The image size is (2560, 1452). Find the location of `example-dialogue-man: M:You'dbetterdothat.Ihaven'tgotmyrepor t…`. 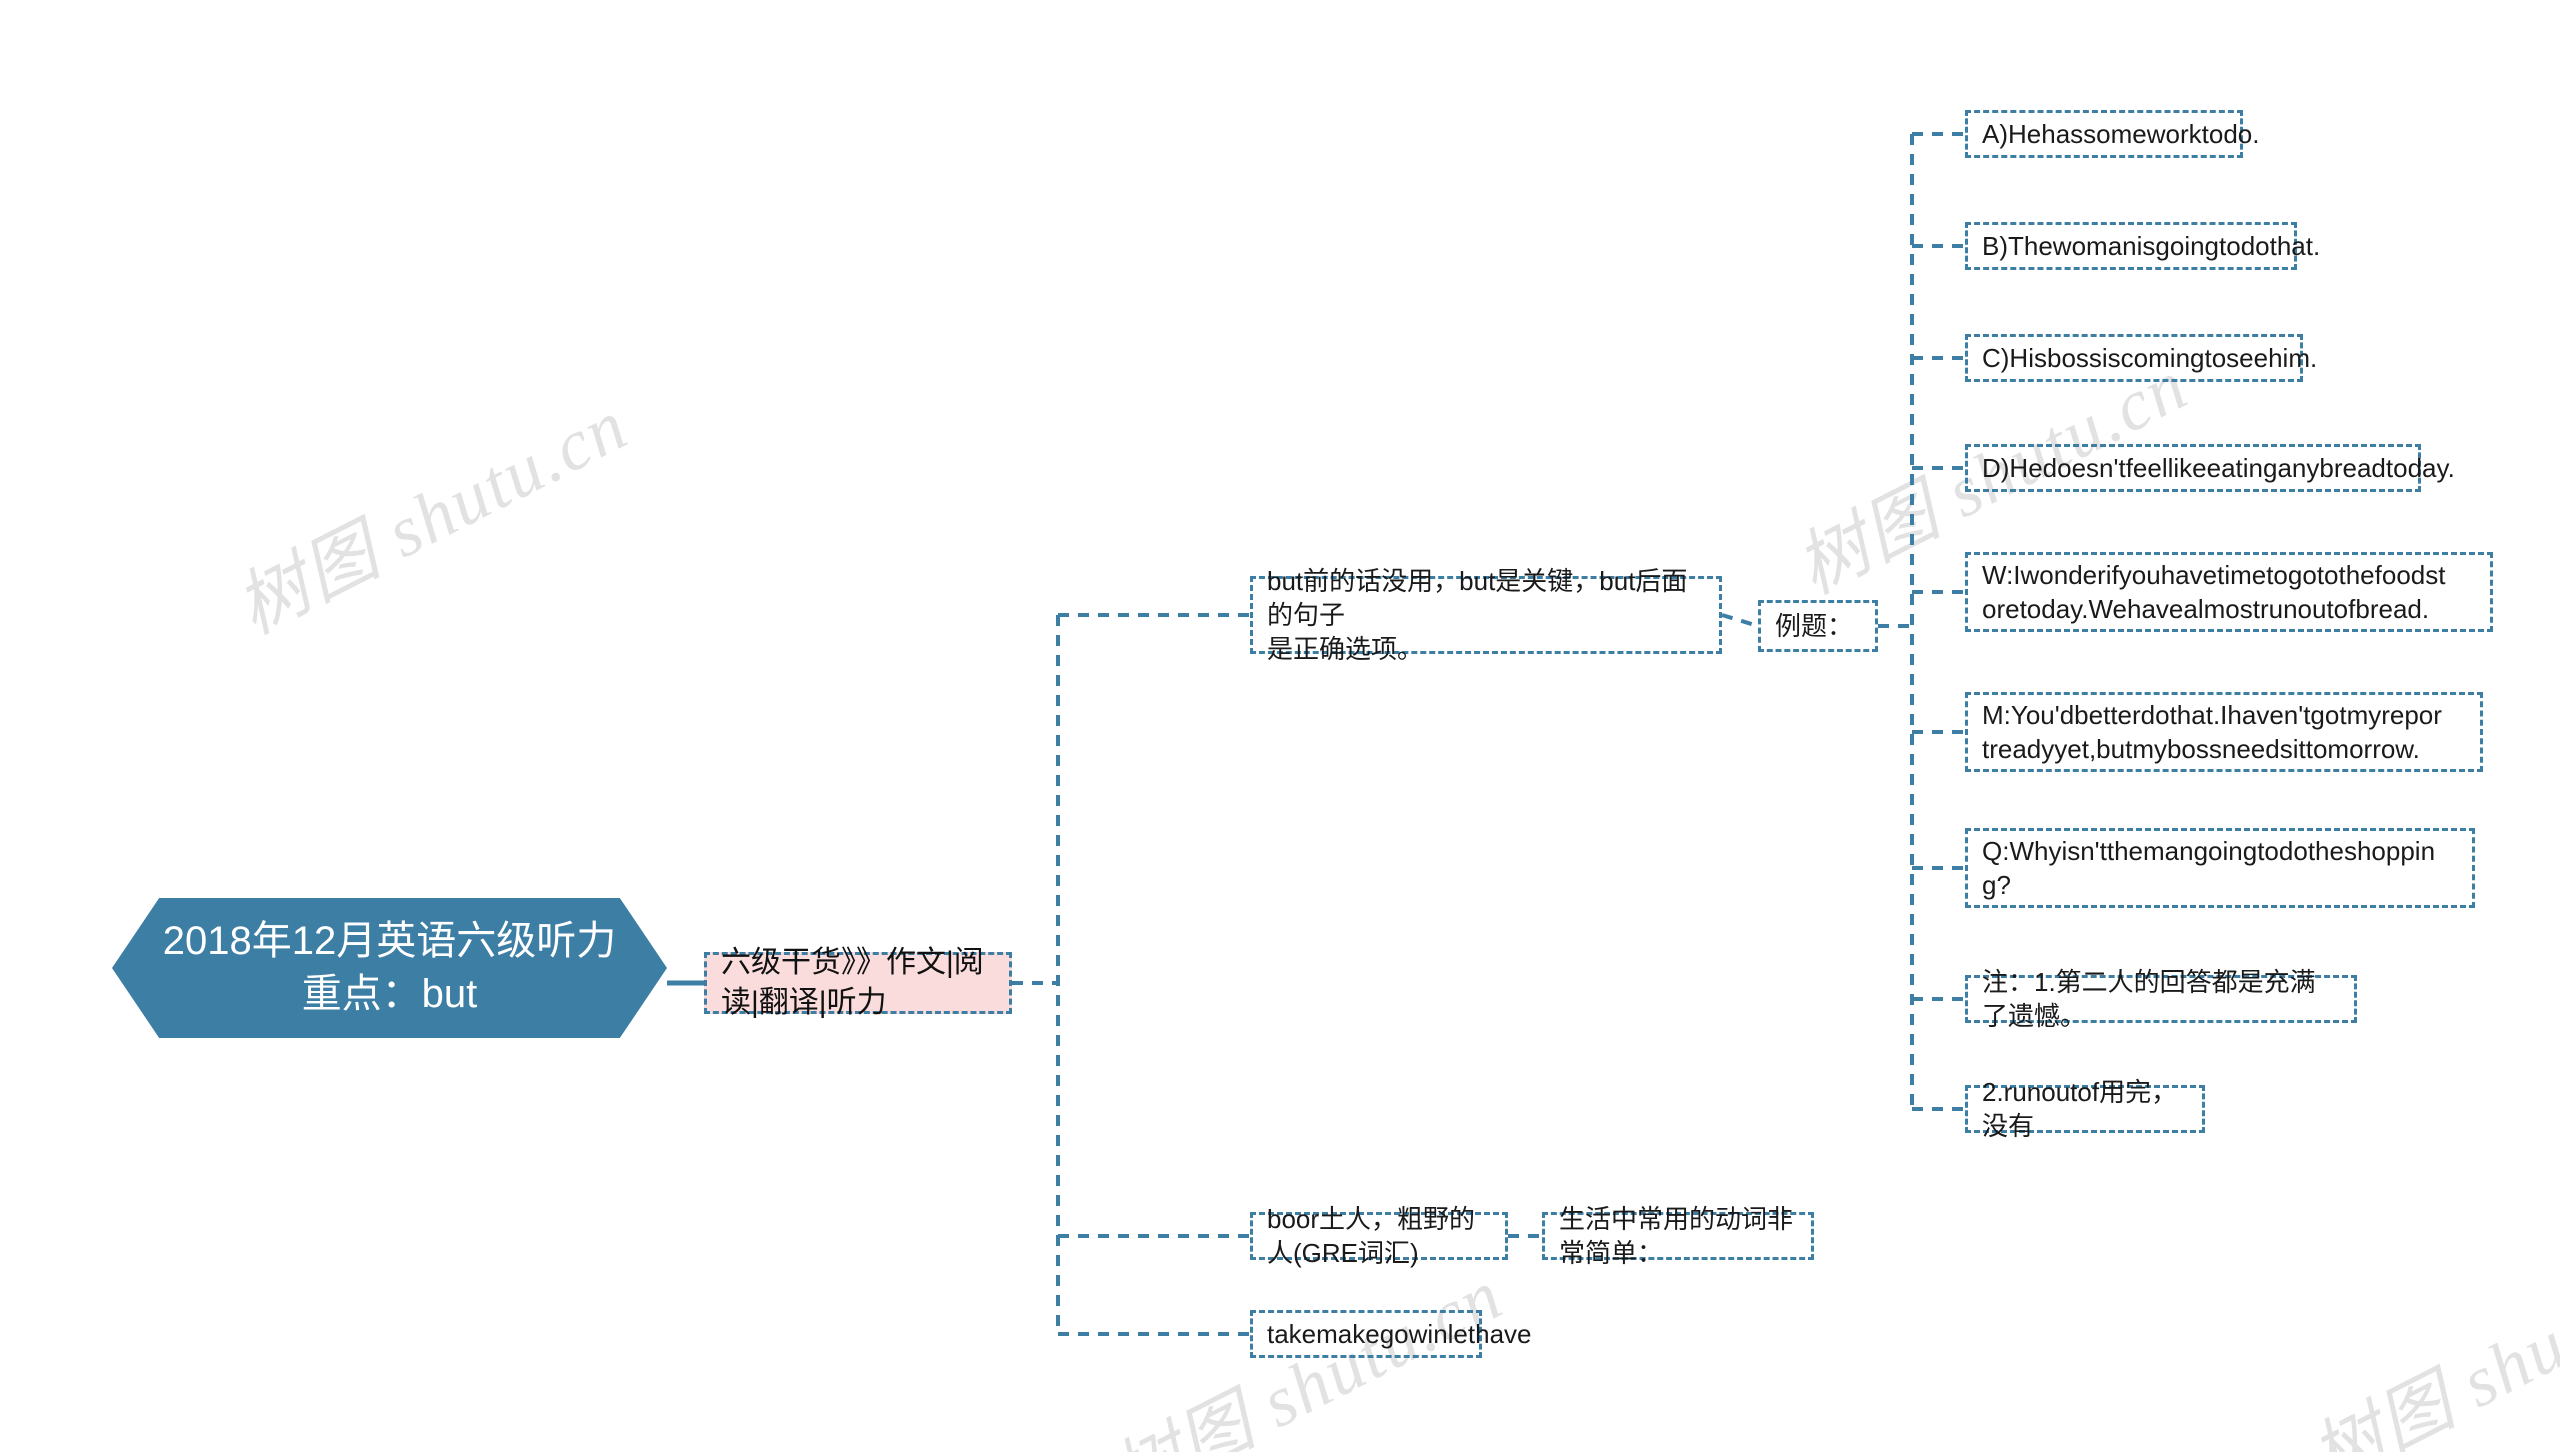

example-dialogue-man: M:You'dbetterdothat.Ihaven'tgotmyrepor t… is located at coordinates (2224, 732).